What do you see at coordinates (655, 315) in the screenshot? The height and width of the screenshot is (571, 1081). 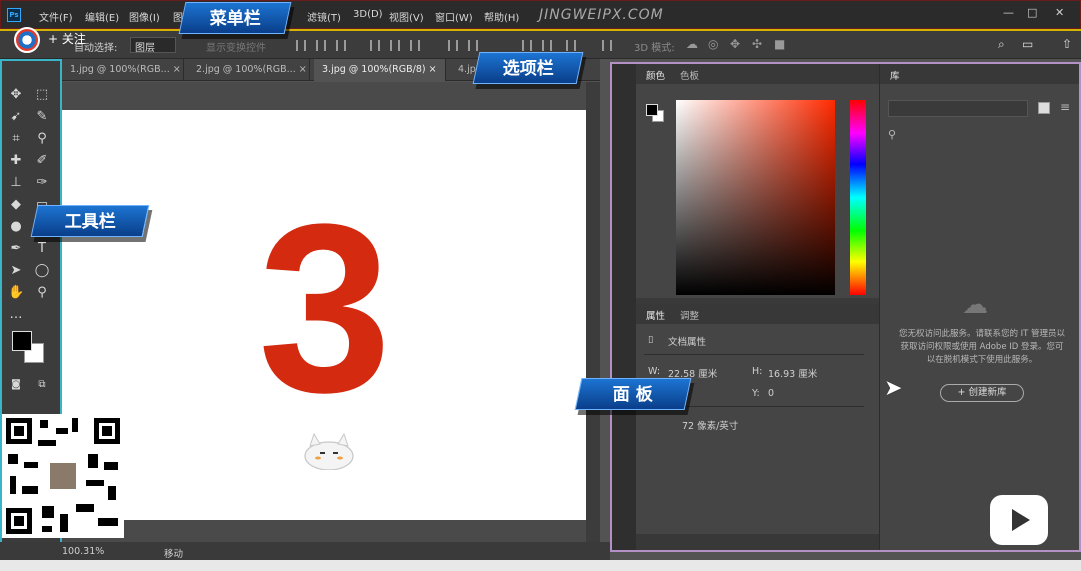 I see `tab-properties: 属性` at bounding box center [655, 315].